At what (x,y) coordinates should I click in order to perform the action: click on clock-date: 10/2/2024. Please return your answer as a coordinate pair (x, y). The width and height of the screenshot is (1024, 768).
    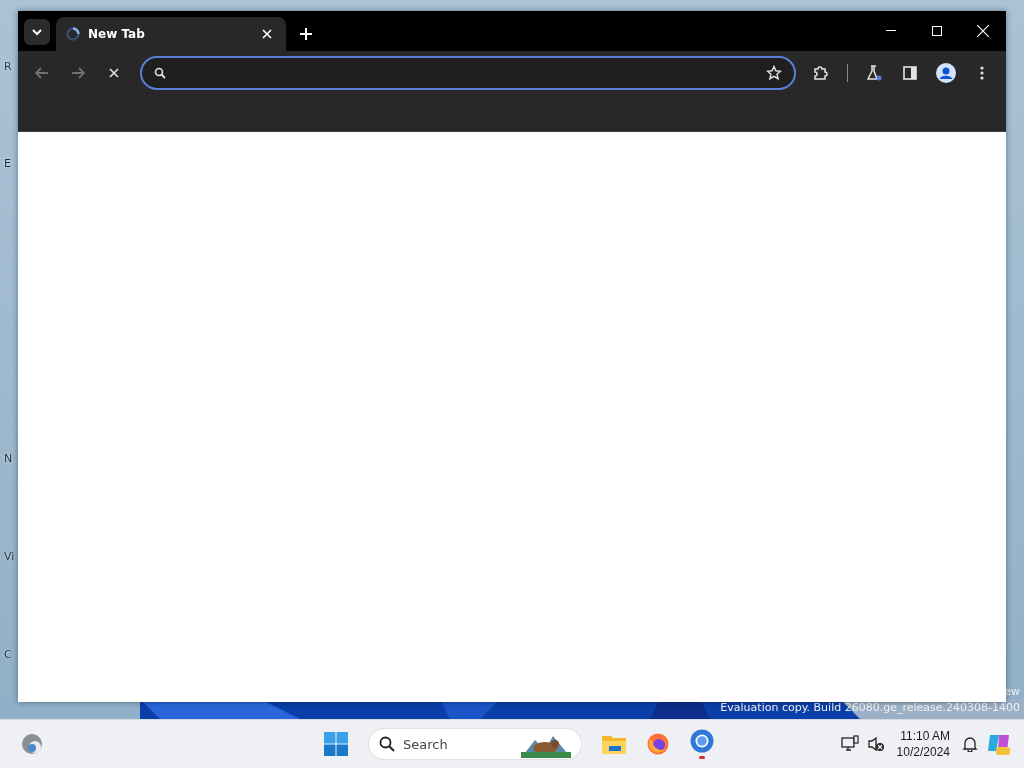
    Looking at the image, I should click on (923, 752).